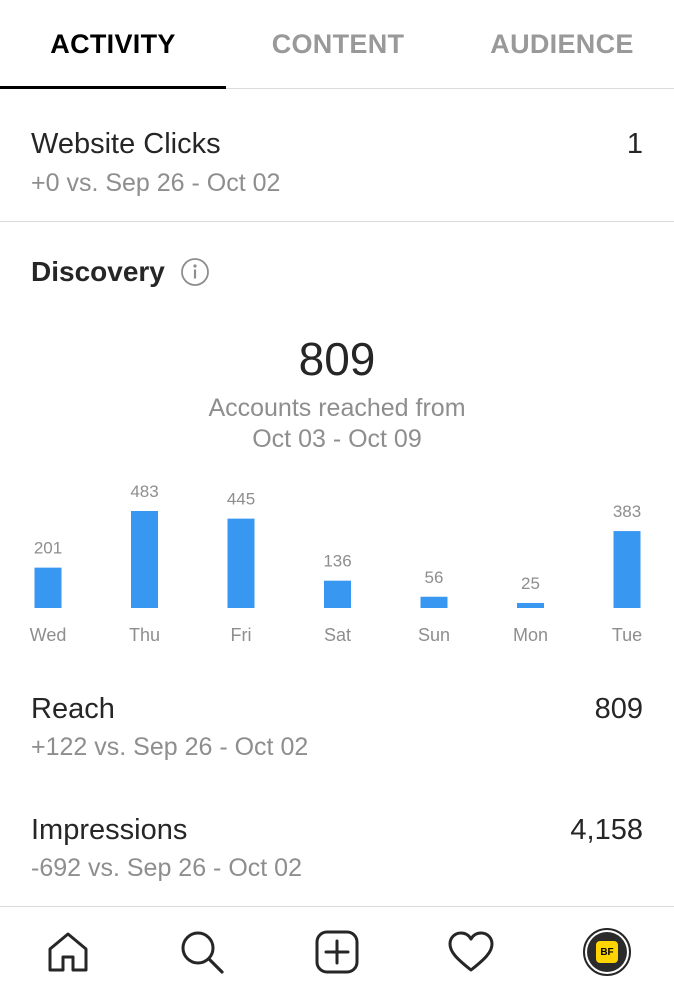 The width and height of the screenshot is (674, 996). Describe the element at coordinates (337, 635) in the screenshot. I see `bar-category-label: Sat` at that location.